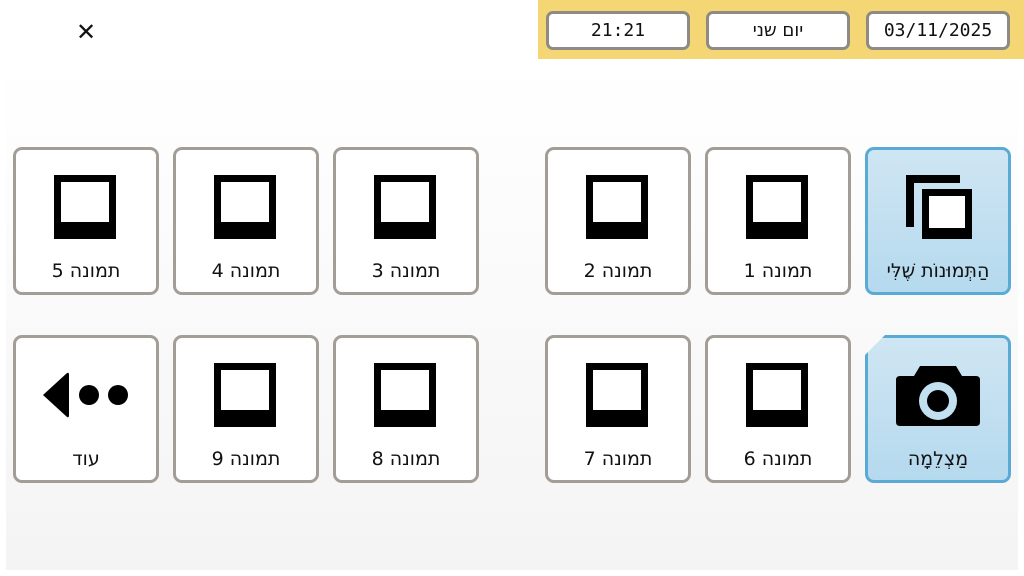  I want to click on close-button: ✕, so click(86, 32).